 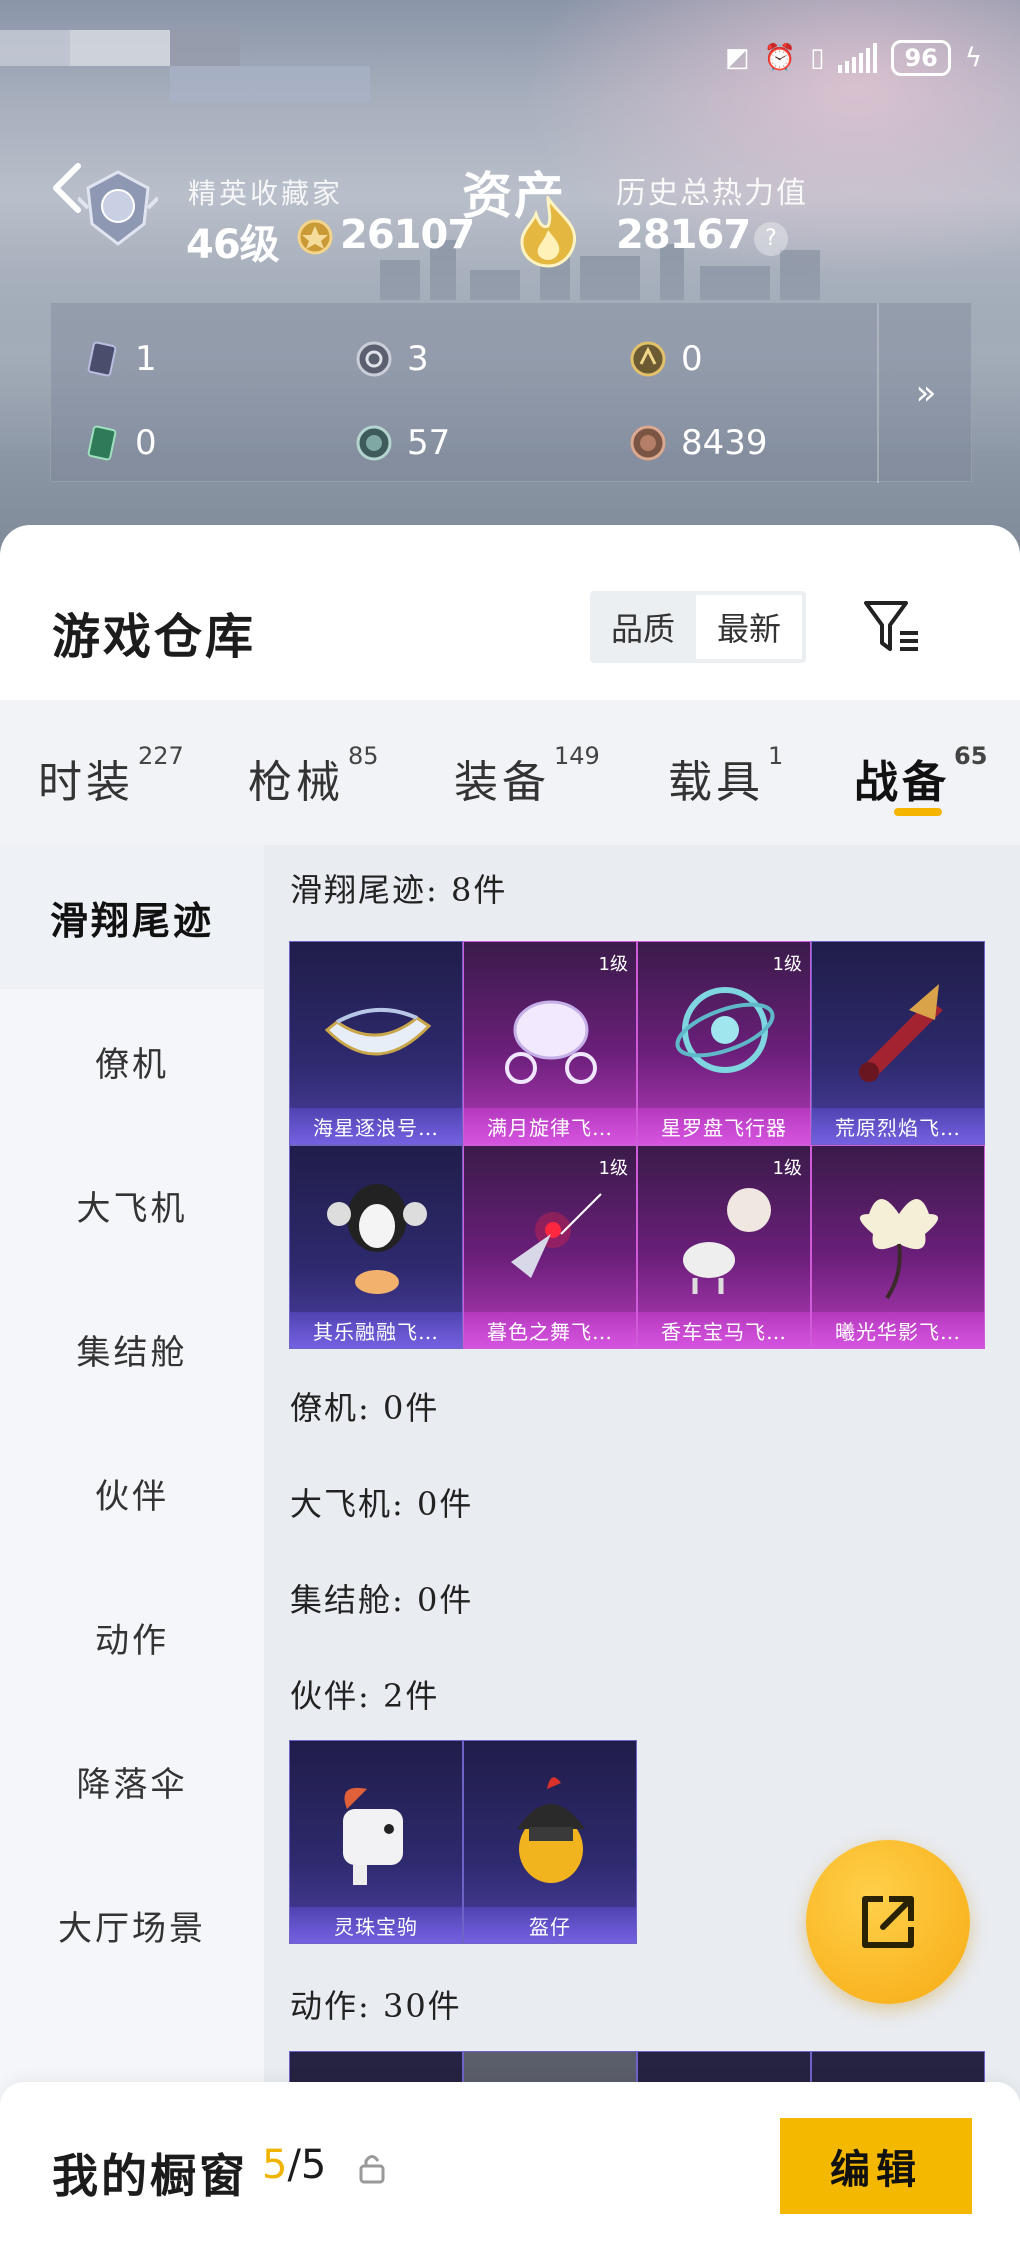 I want to click on battery-indicator: 96, so click(x=921, y=58).